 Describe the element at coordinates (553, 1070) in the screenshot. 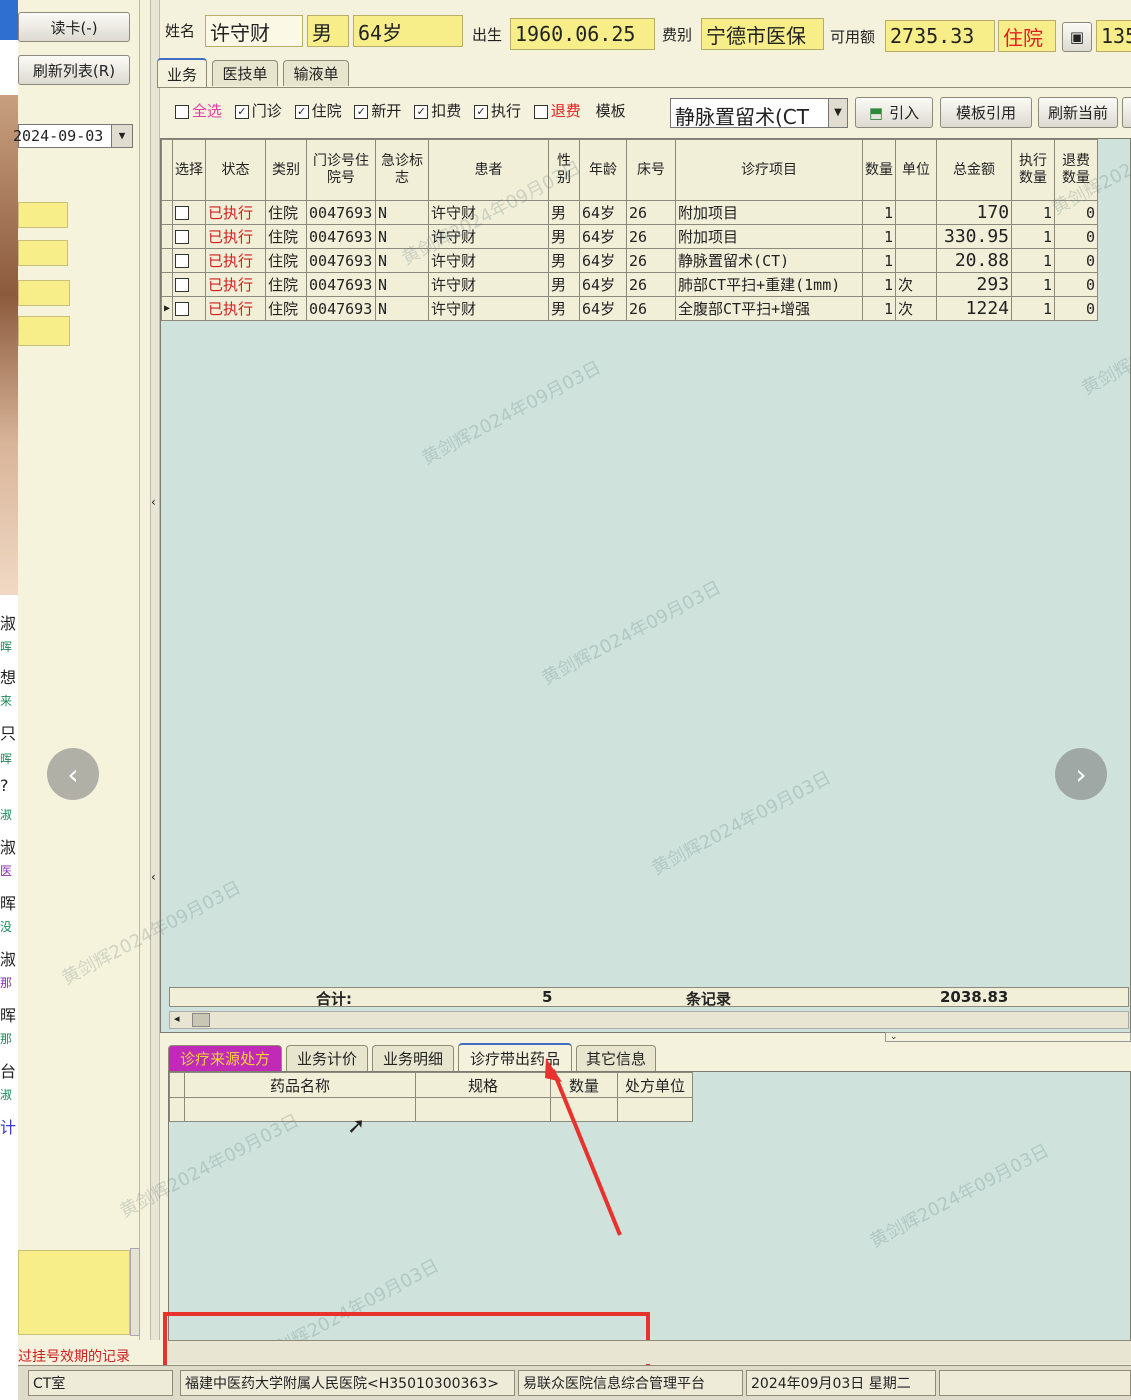

I see `arrow-head-icon` at that location.